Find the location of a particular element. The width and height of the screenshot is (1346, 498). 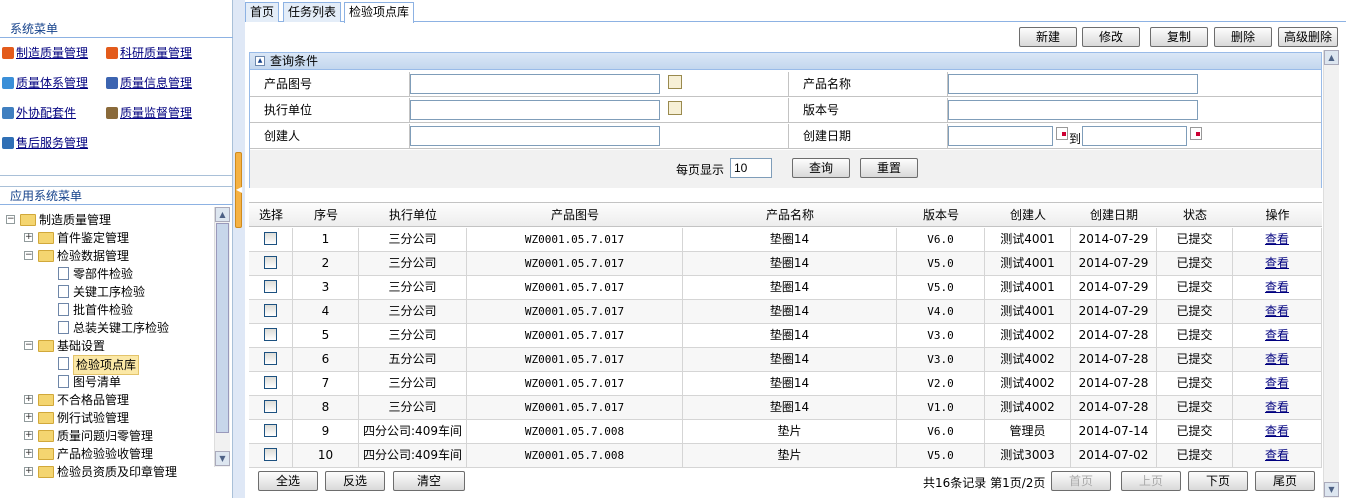

col-header-created-date: 创建日期 is located at coordinates (1113, 215).